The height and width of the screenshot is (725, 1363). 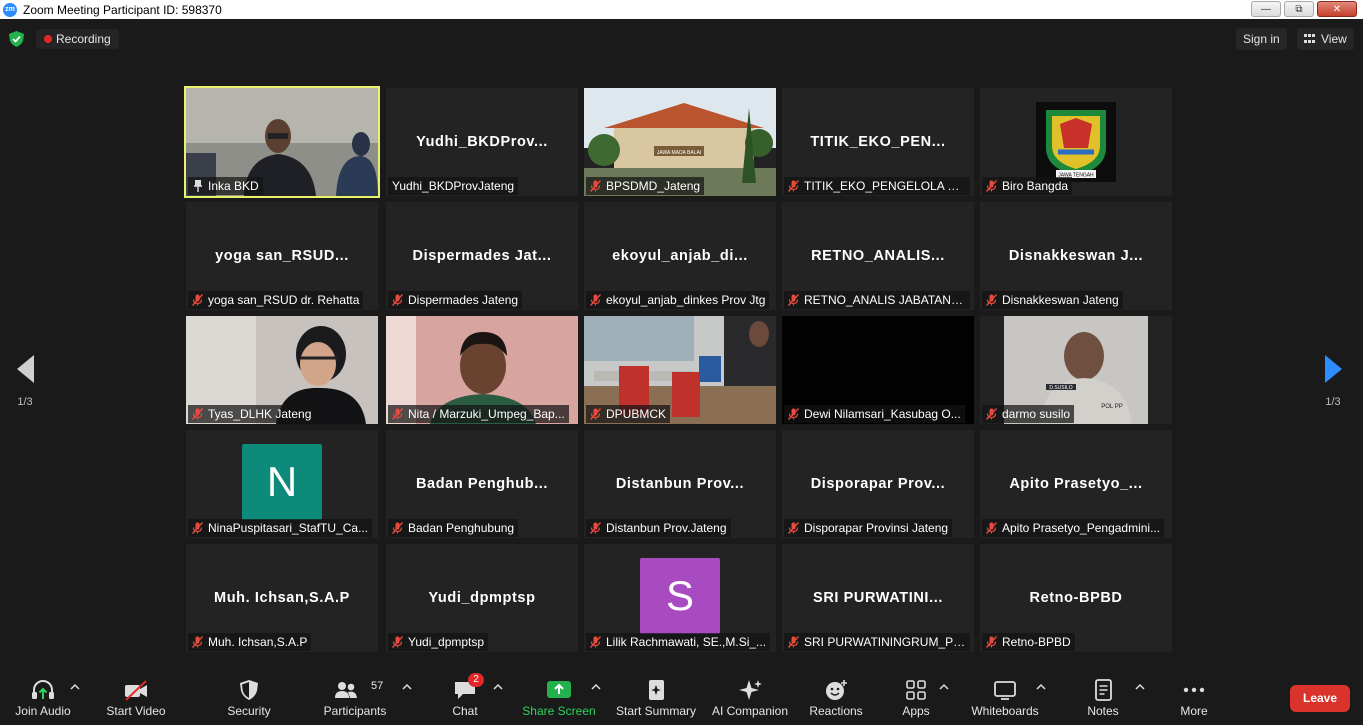 What do you see at coordinates (1041, 687) in the screenshot?
I see `whiteboards-options-caret-icon` at bounding box center [1041, 687].